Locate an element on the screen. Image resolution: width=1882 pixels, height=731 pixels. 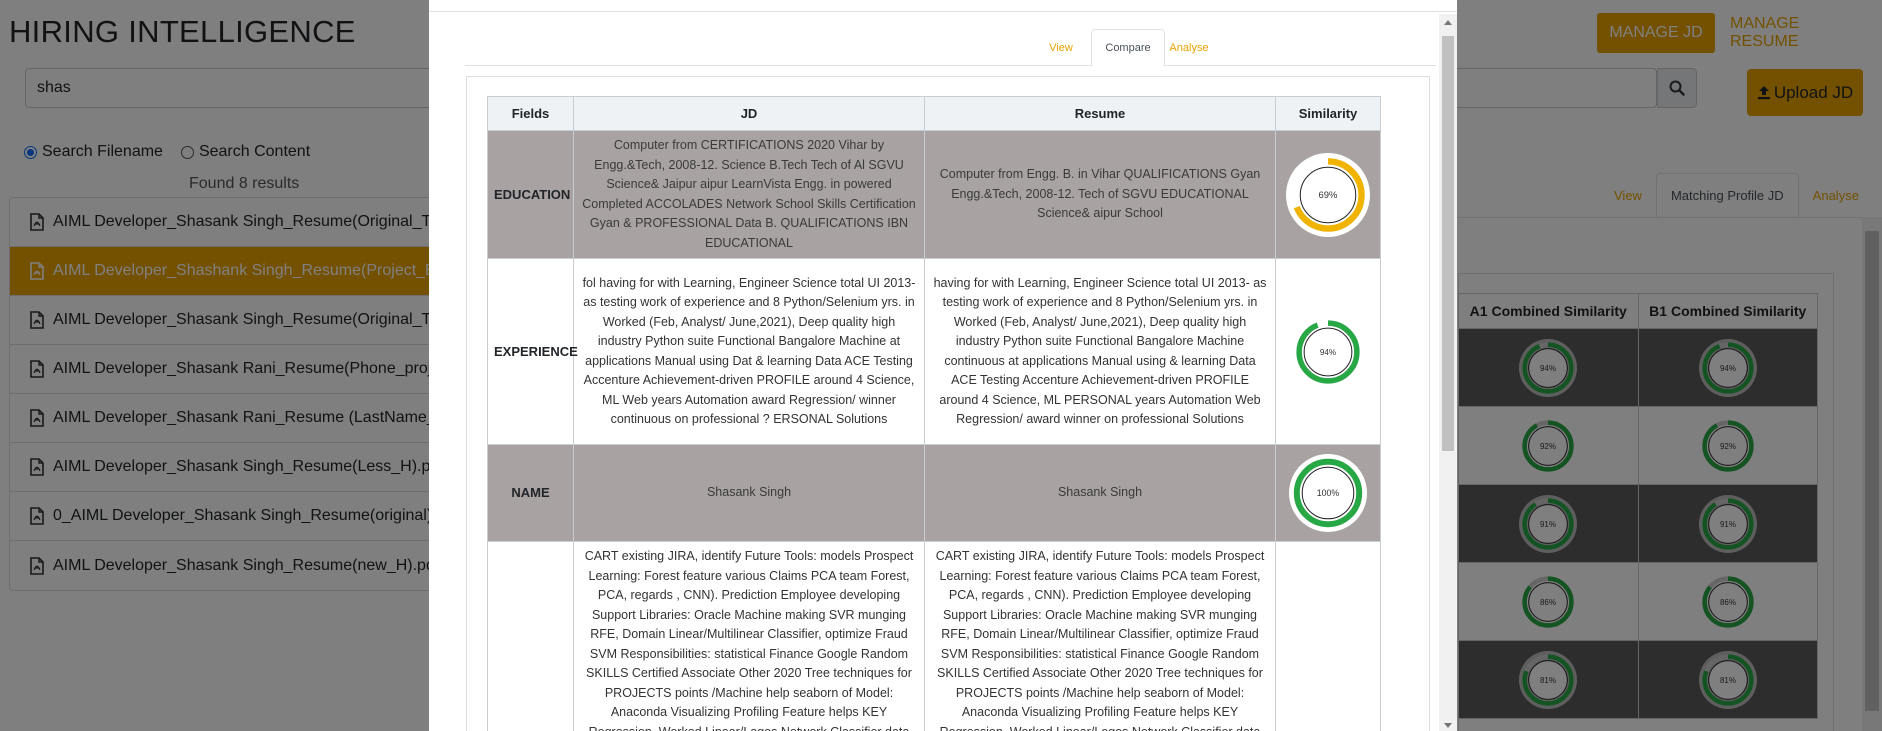
compare-row-name: NAME Shasank Singh Shasank Singh 100% is located at coordinates (934, 493).